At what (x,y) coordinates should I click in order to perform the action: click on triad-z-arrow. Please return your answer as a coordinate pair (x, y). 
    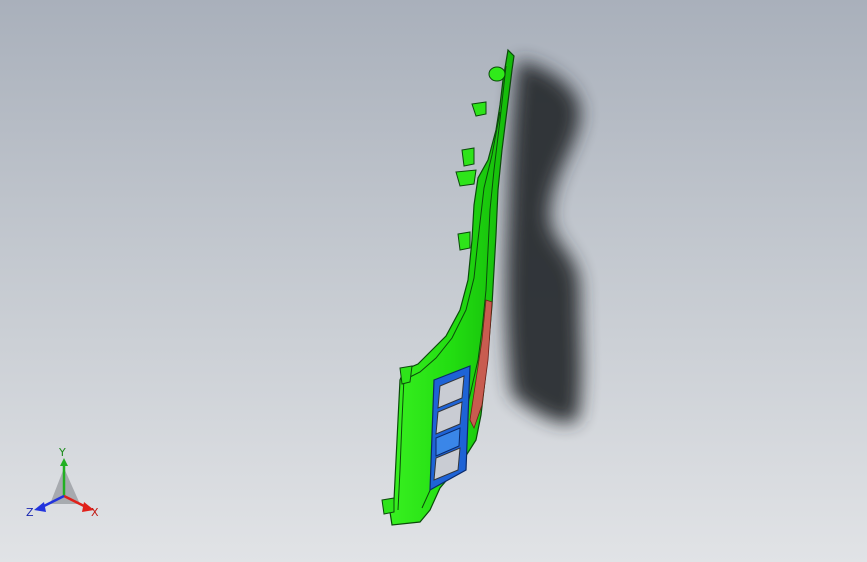
    Looking at the image, I should click on (40, 507).